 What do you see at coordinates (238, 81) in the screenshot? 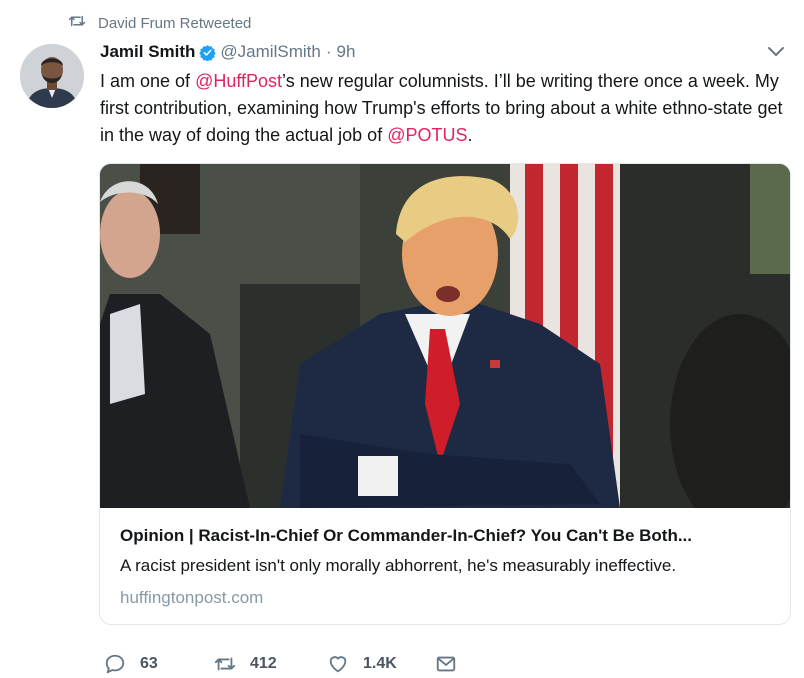
I see `mention-link-huffpost: @HuffPost` at bounding box center [238, 81].